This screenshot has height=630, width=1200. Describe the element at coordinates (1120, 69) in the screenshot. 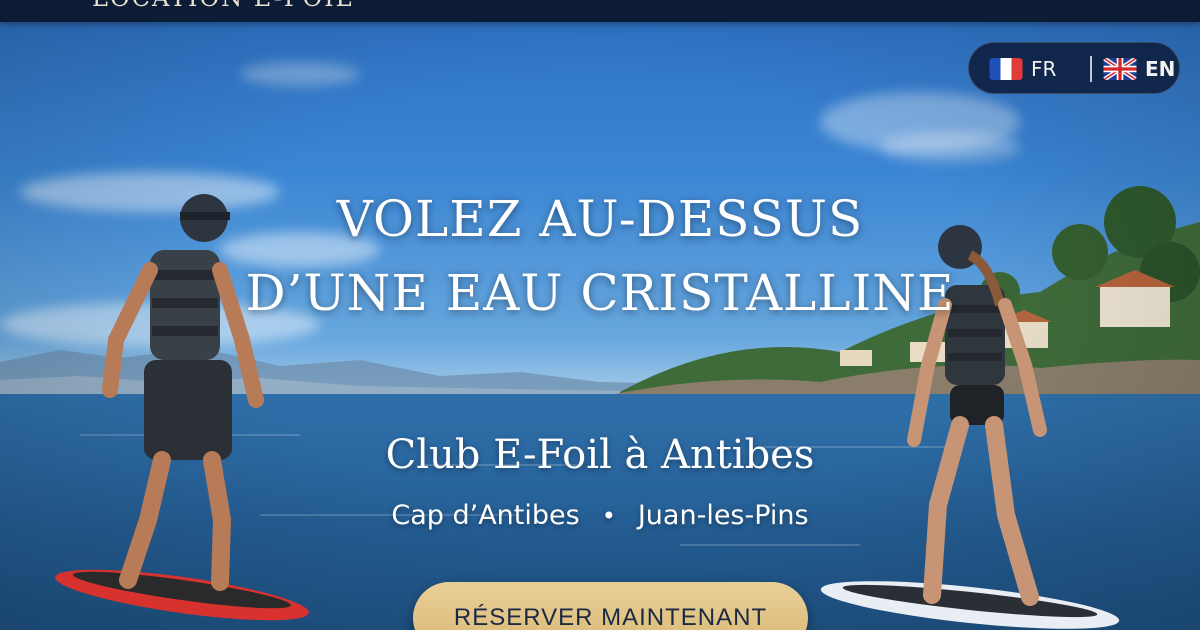

I see `uk-flag-icon` at that location.